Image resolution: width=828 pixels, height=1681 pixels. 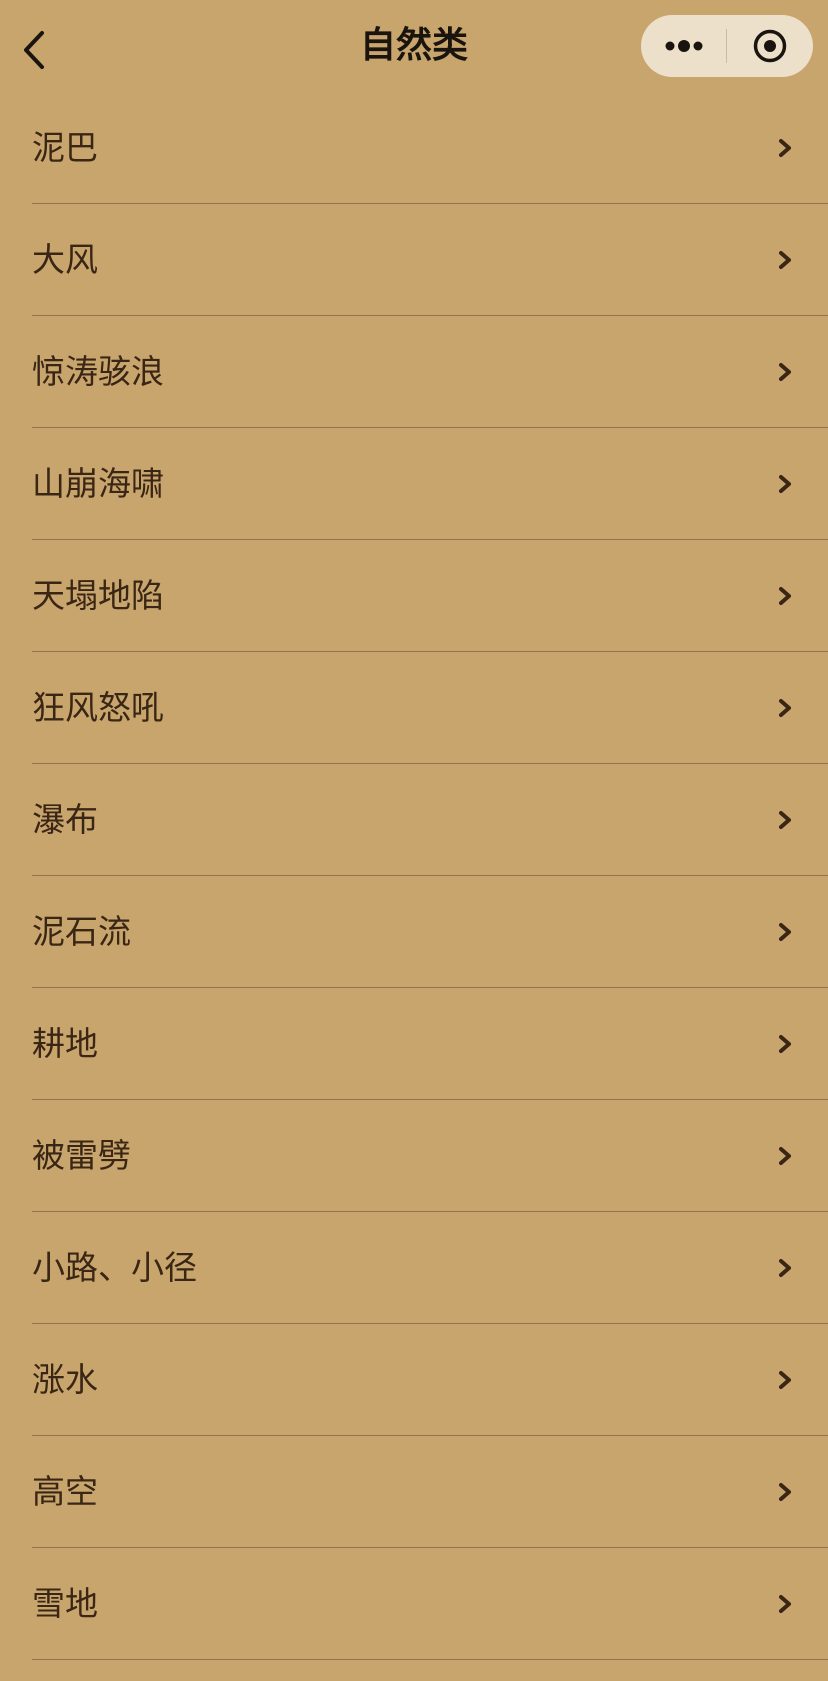 I want to click on list-item: 惊涛骇浪, so click(x=414, y=372).